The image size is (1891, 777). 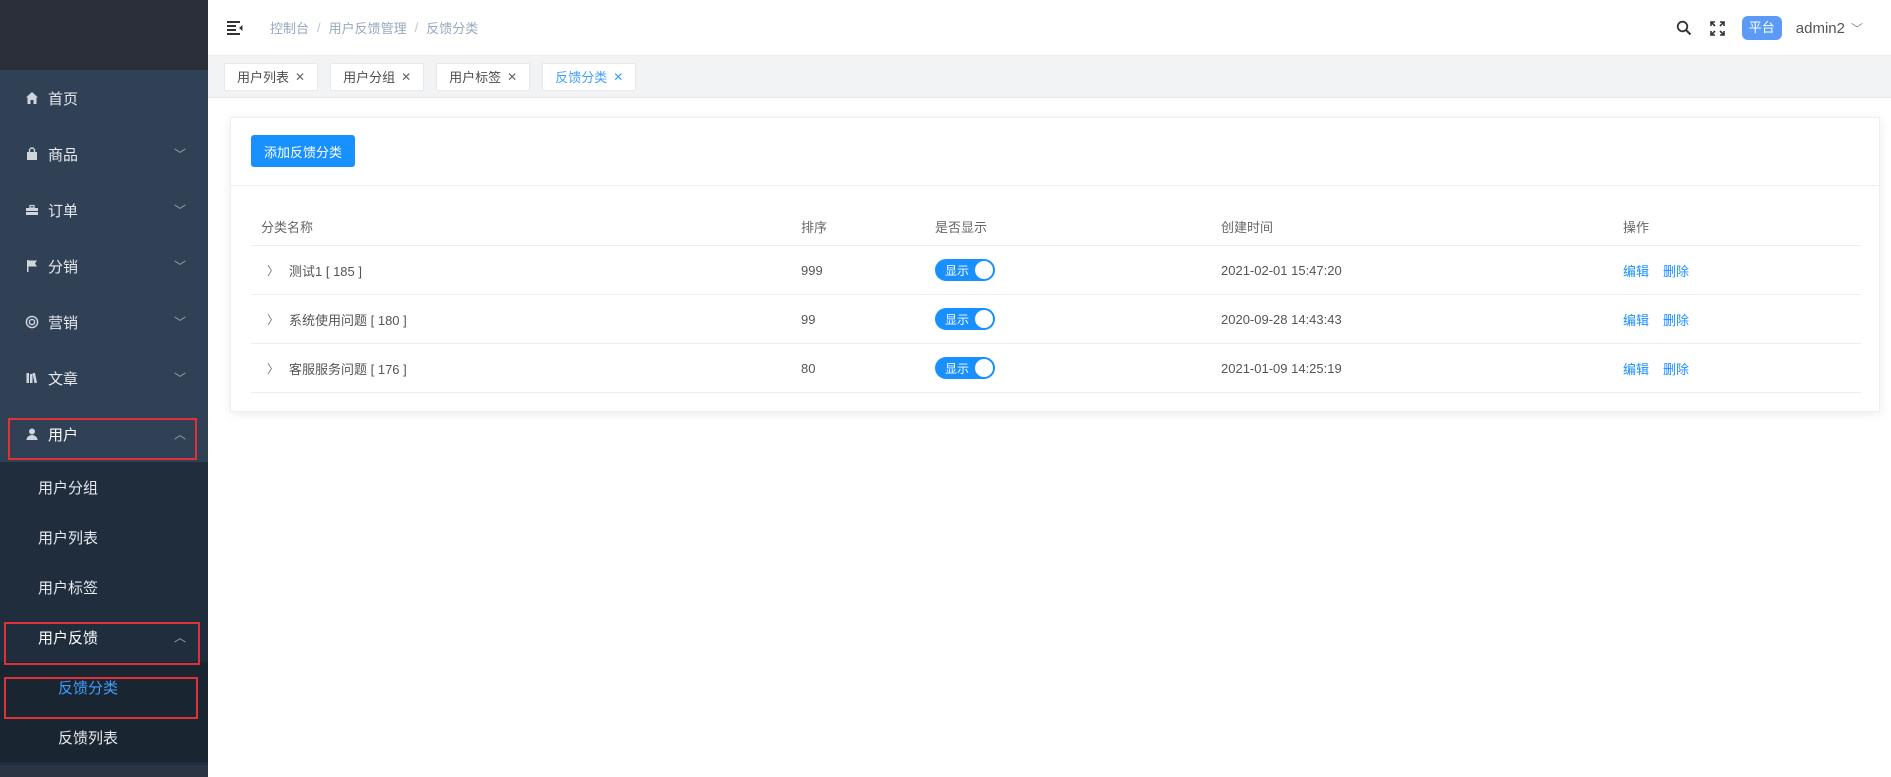 I want to click on cell-name: 〉 客服服务问题 [ 176 ], so click(x=334, y=368).